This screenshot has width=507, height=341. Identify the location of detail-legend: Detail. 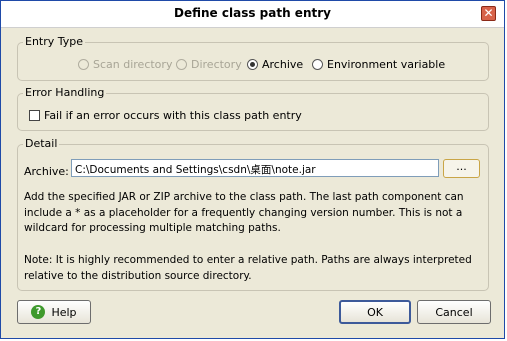
(41, 143).